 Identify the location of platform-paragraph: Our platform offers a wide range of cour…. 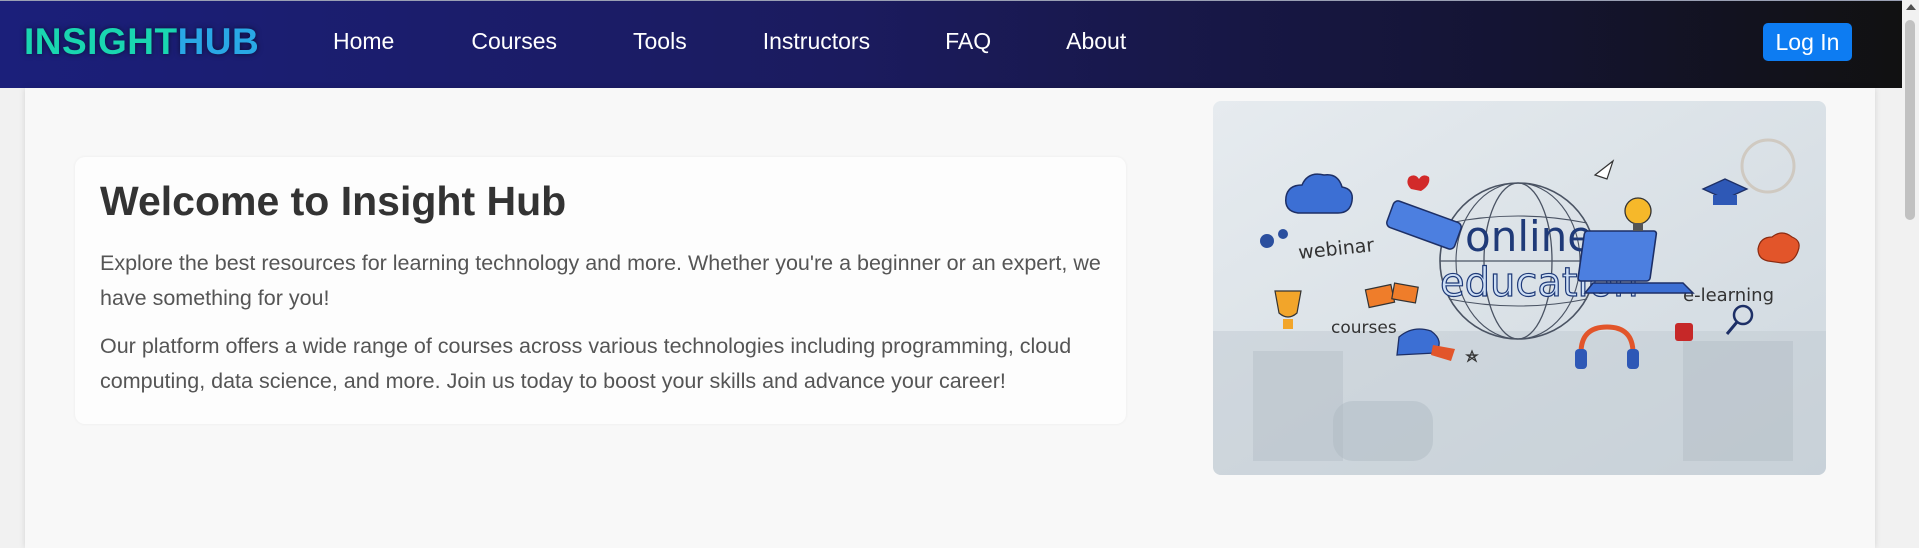
(586, 363).